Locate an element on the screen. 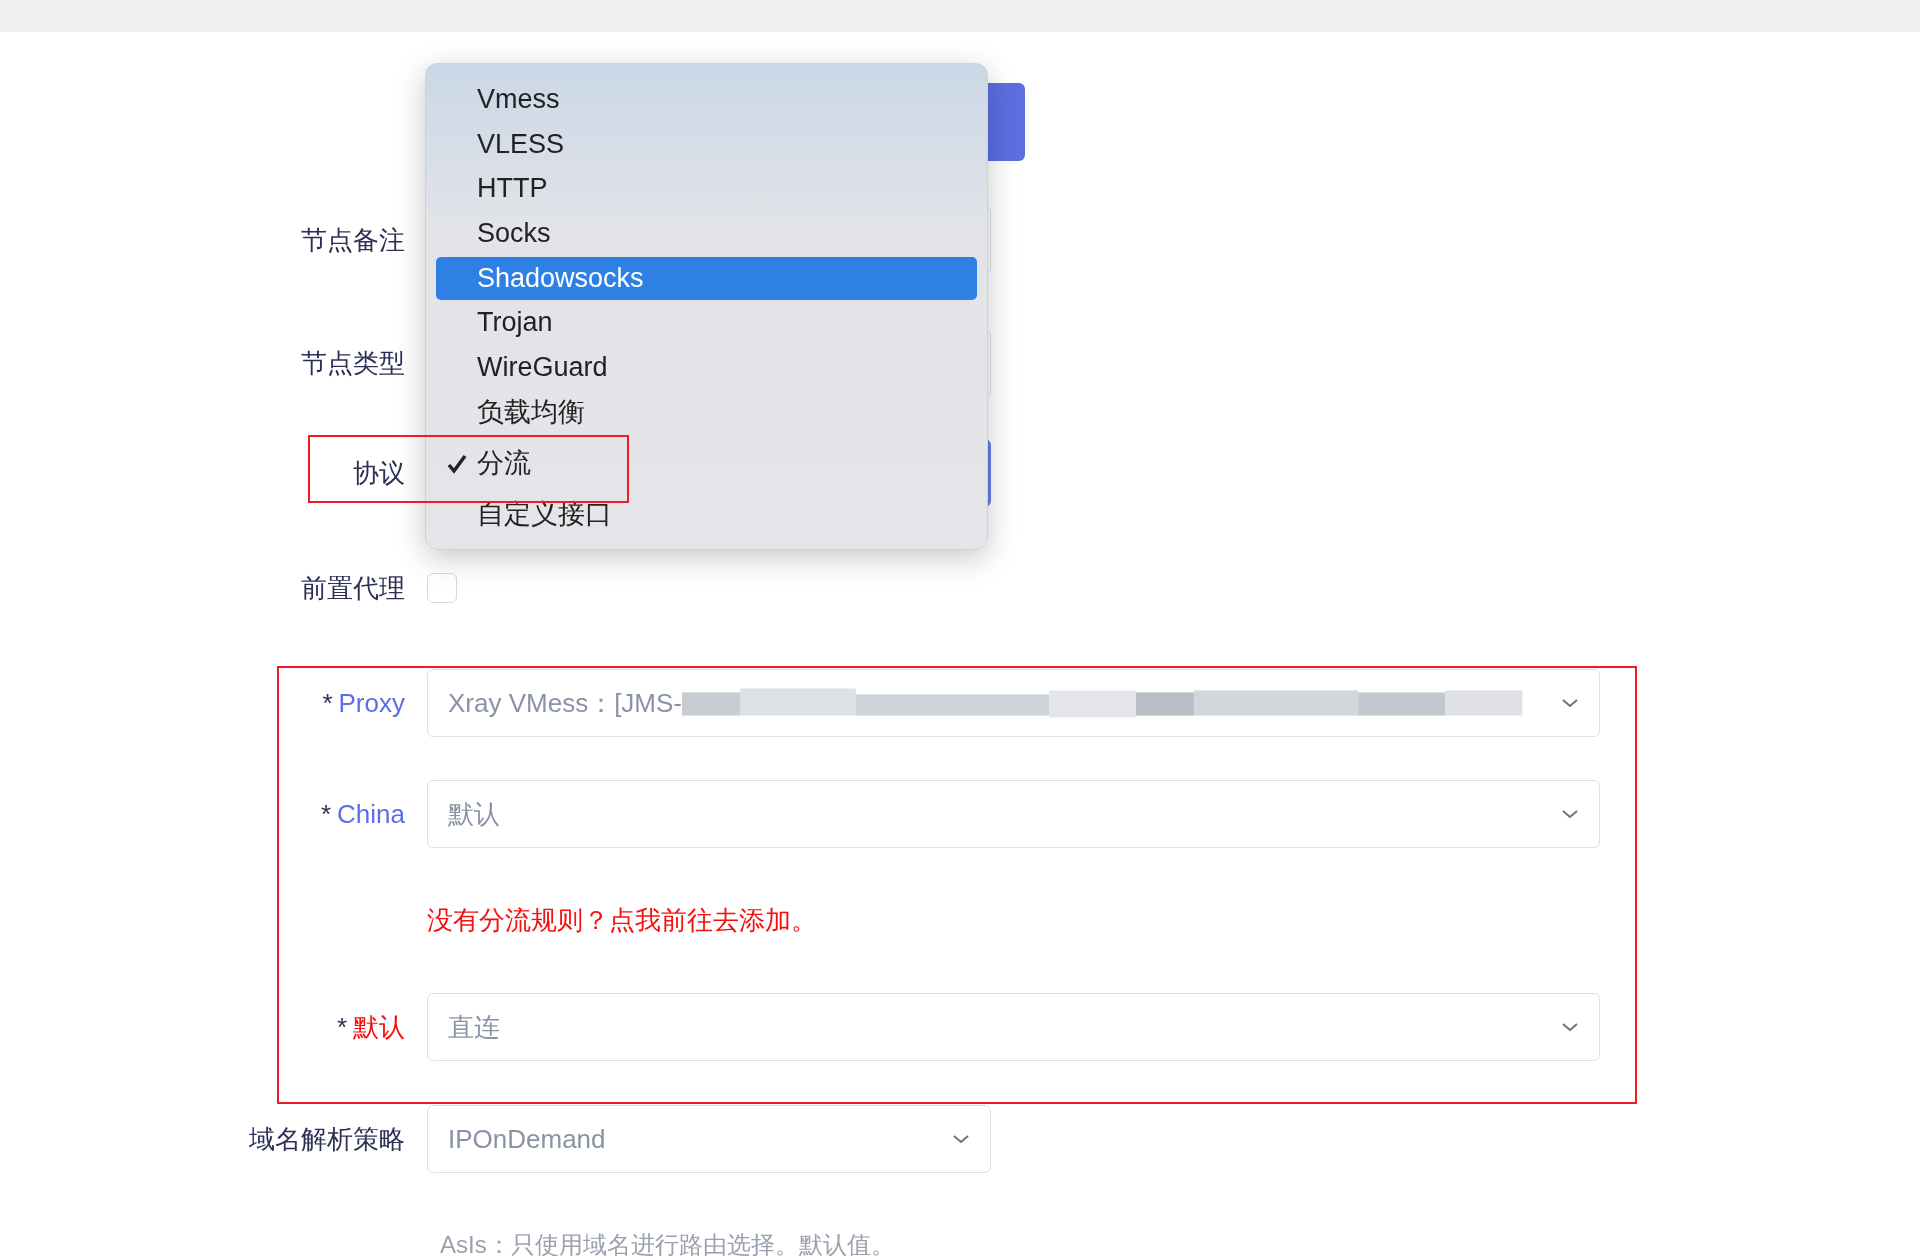 The height and width of the screenshot is (1256, 1920). menu-item: Socks is located at coordinates (706, 233).